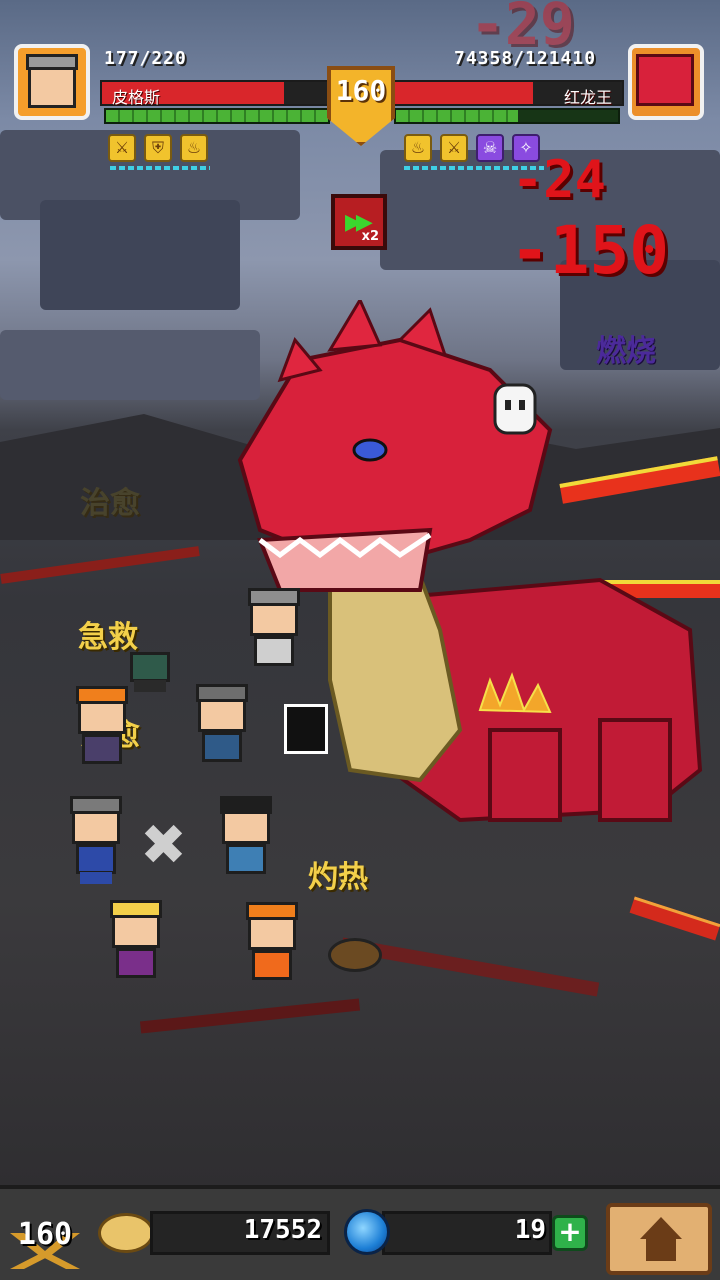 The image size is (720, 1280). I want to click on heal-text-faded: 治愈, so click(110, 503).